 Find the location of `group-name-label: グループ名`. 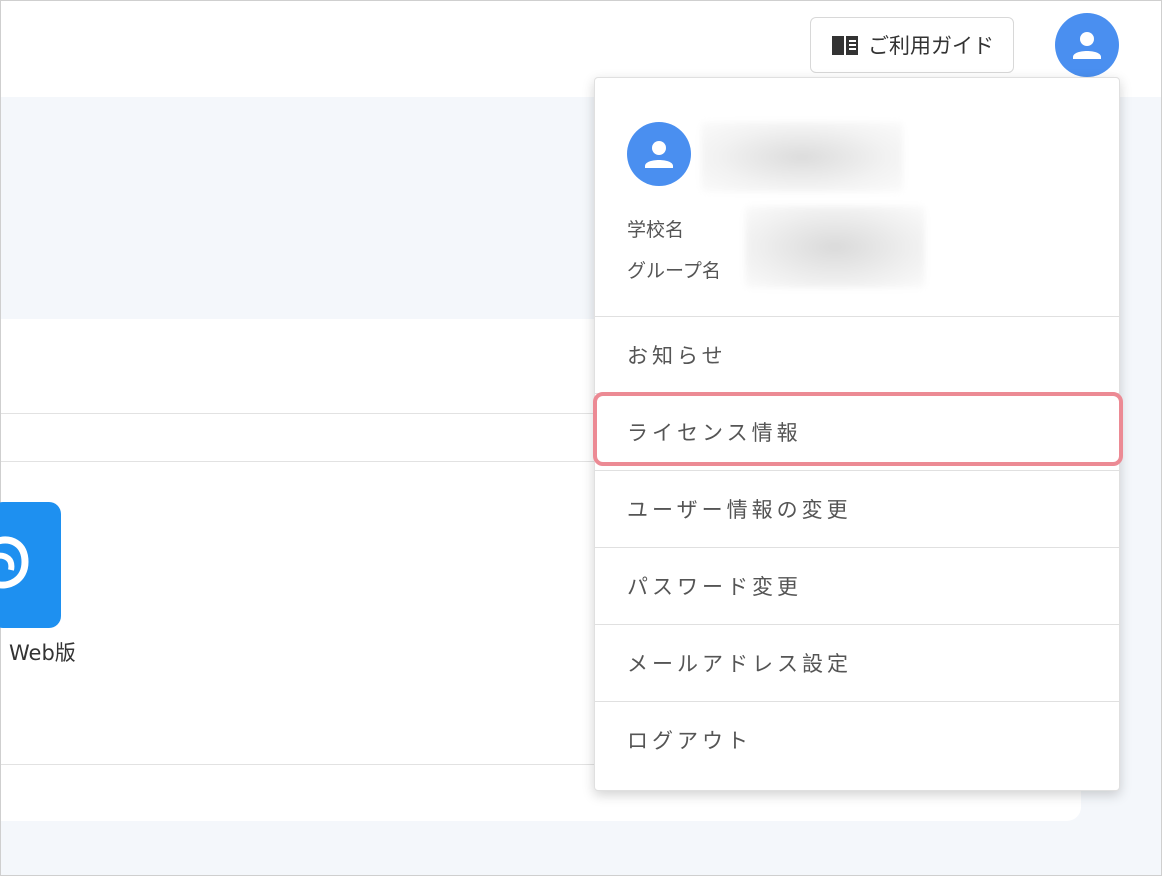

group-name-label: グループ名 is located at coordinates (674, 271).